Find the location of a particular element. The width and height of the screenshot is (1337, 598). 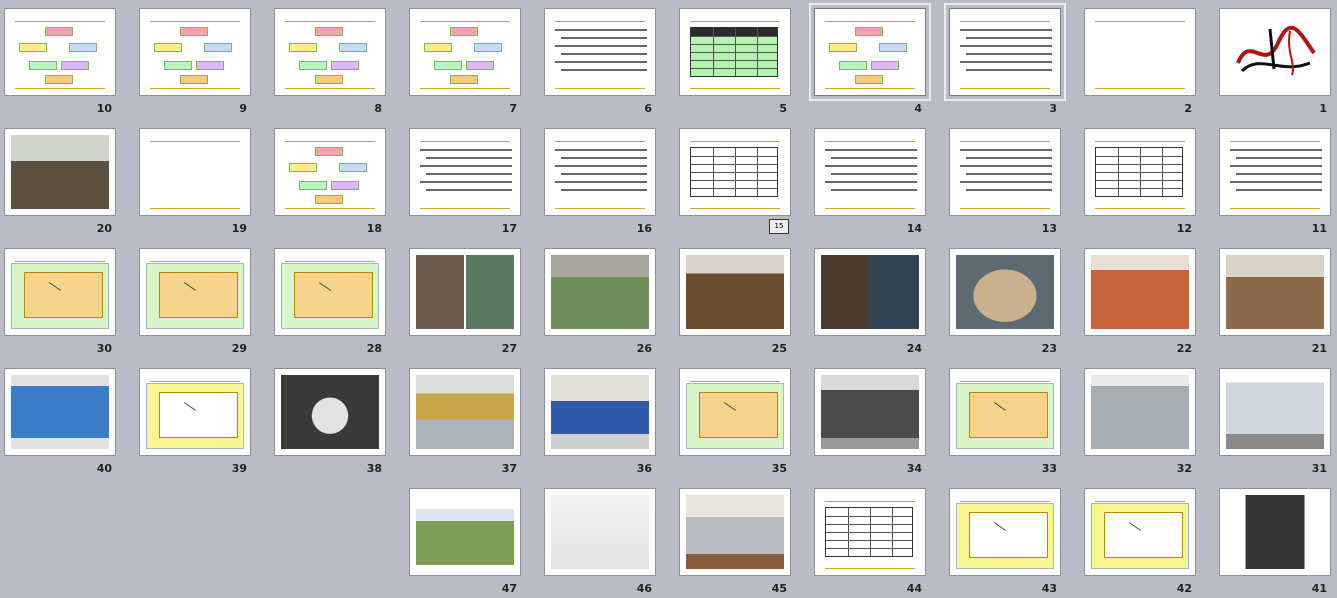

slide-4: 4 is located at coordinates (870, 60).